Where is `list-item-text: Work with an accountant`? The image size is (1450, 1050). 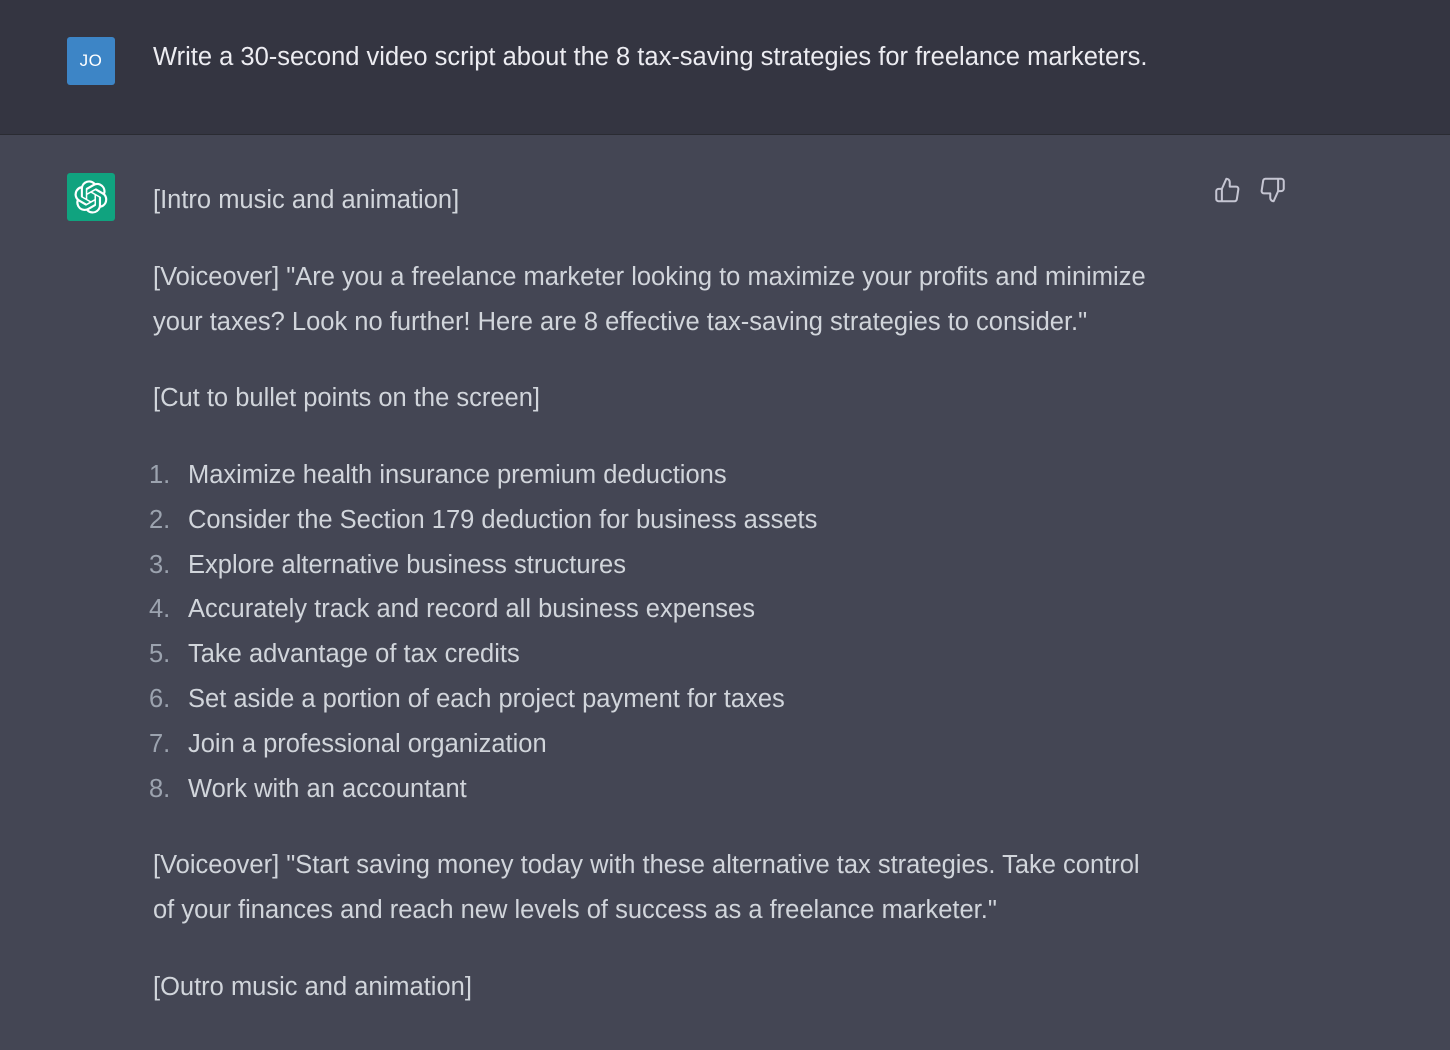 list-item-text: Work with an accountant is located at coordinates (327, 788).